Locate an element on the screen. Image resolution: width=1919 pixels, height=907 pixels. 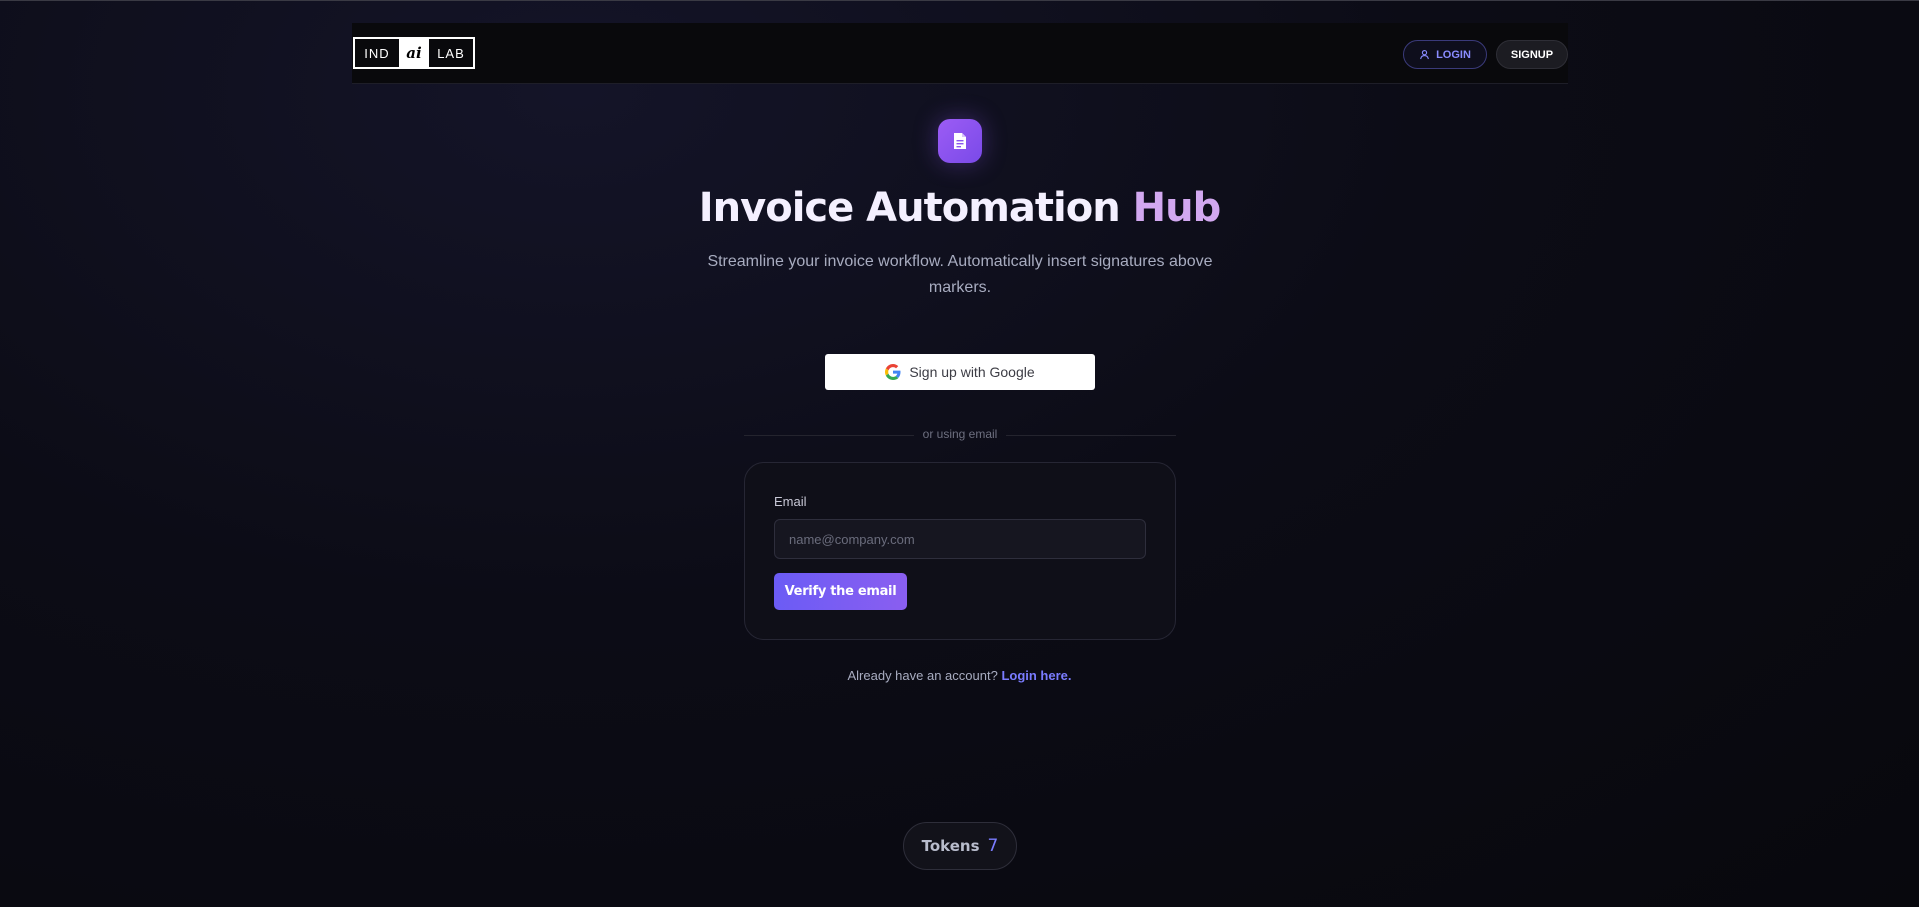
indailab-logo: IND ai LAB is located at coordinates (414, 53).